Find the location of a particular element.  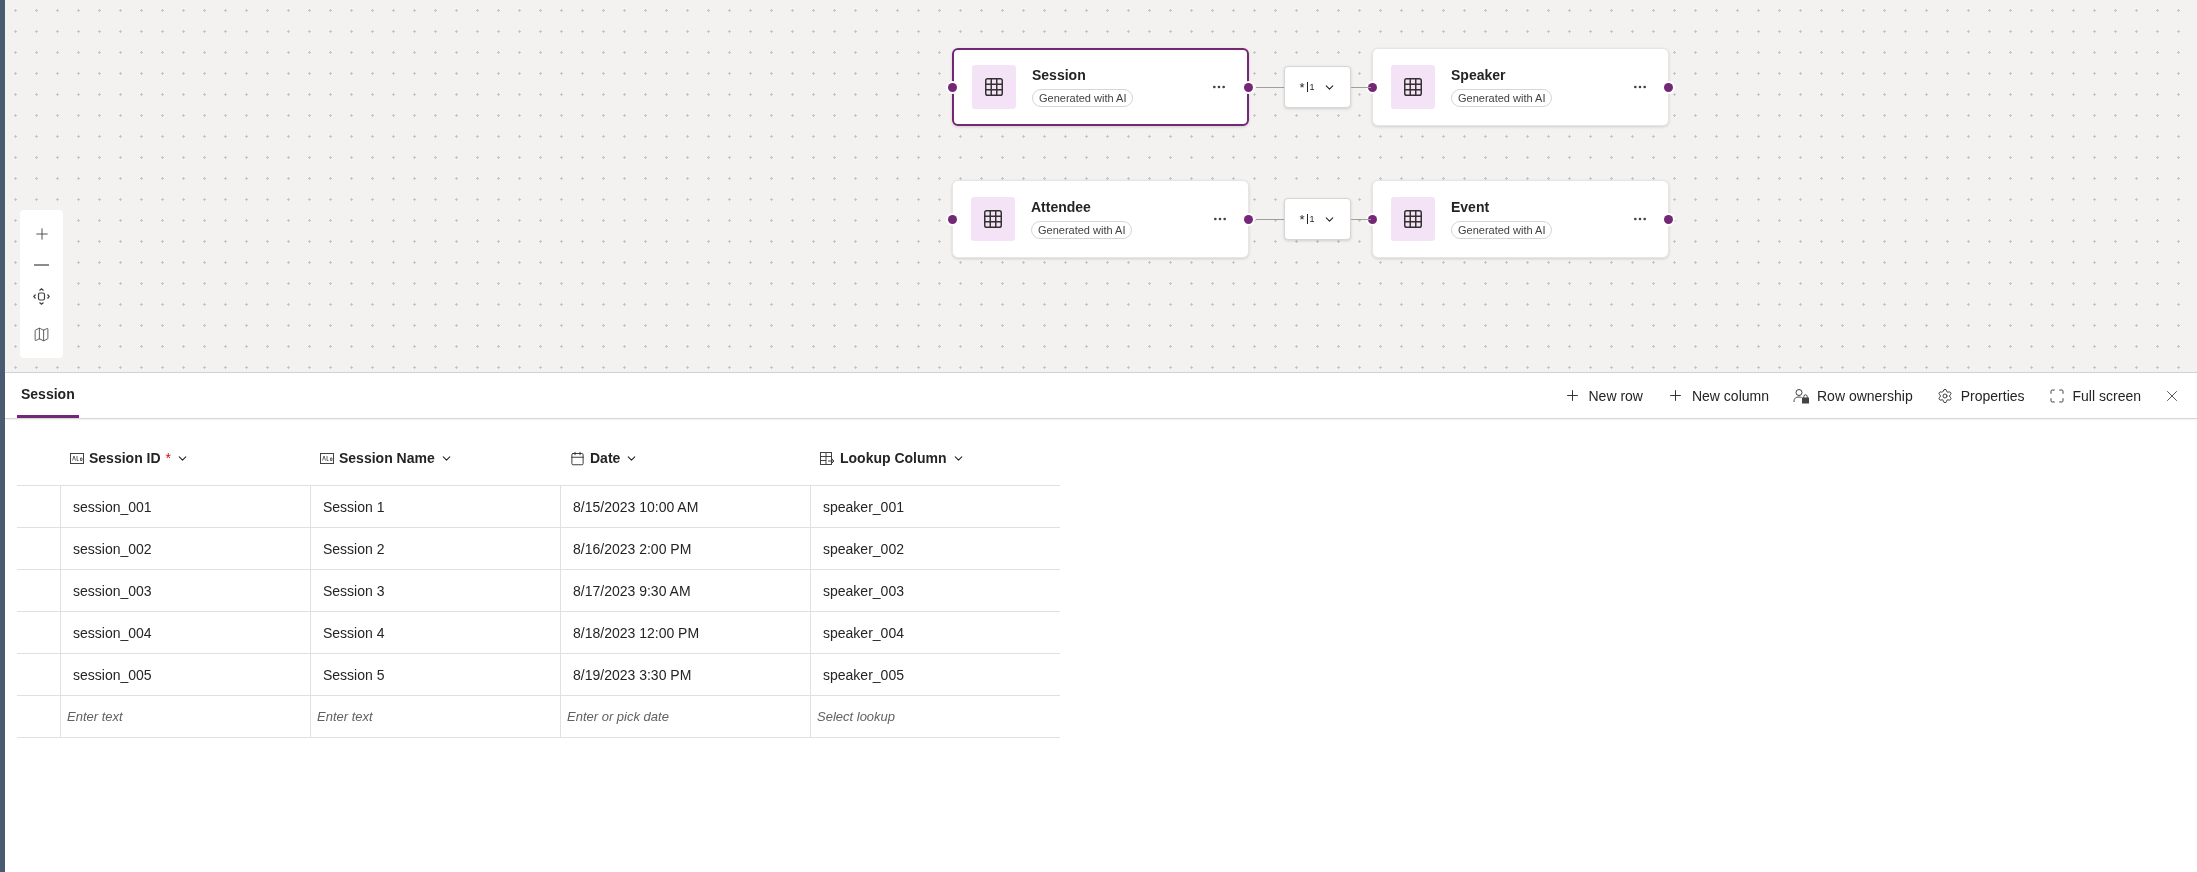

lookup-column-icon is located at coordinates (827, 458).